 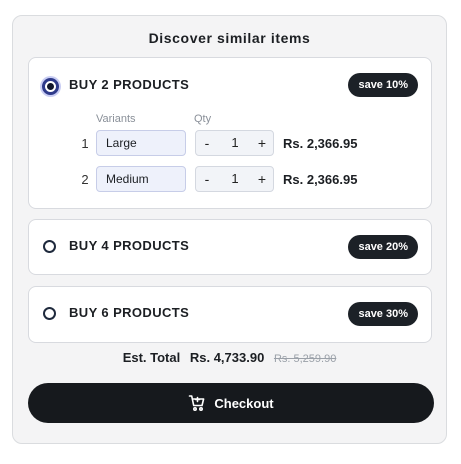 I want to click on bundle-label: BUY 2 PRODUCTS, so click(x=129, y=84).